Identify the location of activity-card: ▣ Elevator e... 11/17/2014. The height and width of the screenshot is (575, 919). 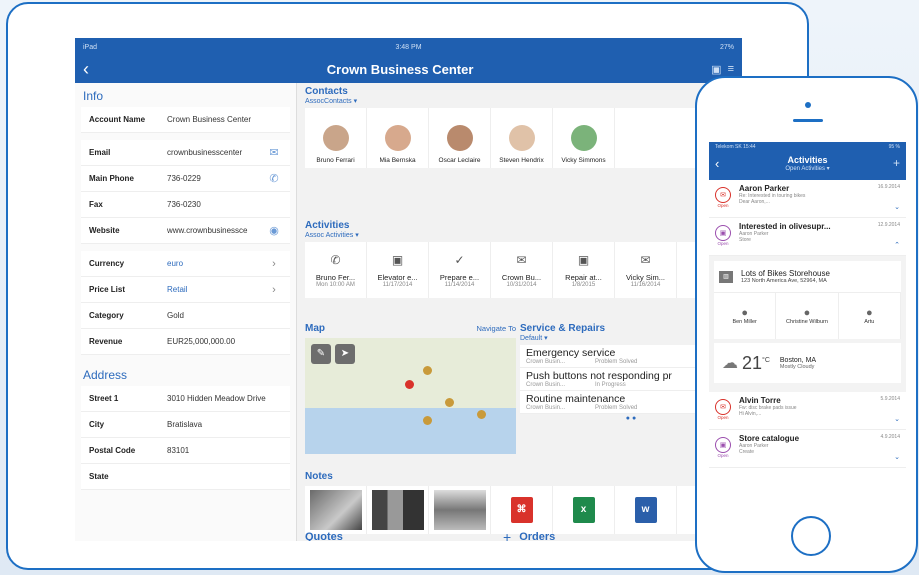
(398, 270).